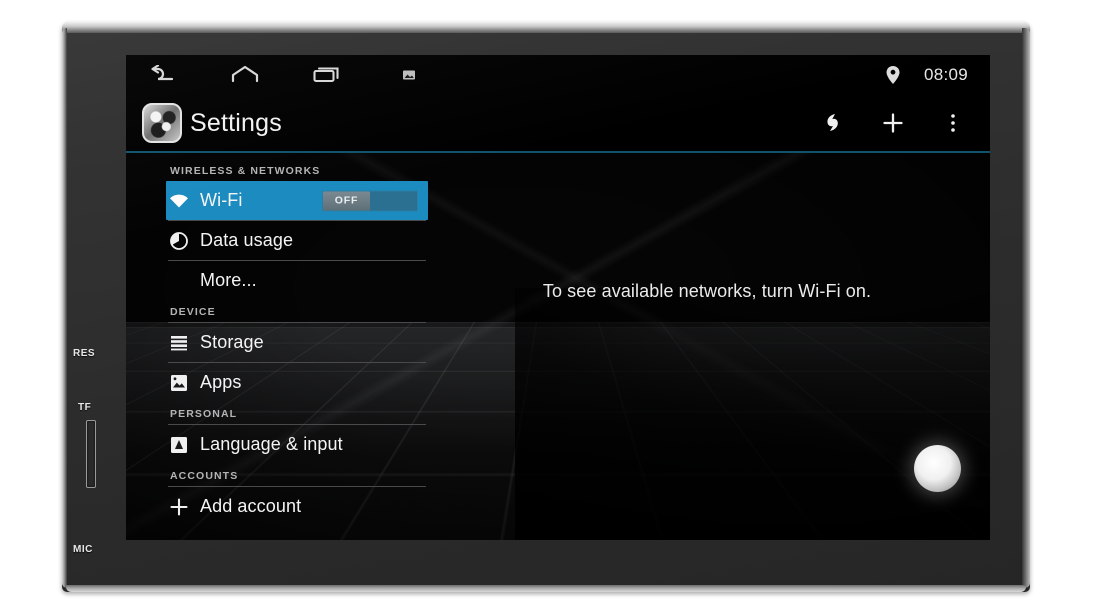 This screenshot has height=615, width=1100. I want to click on sidebar-item-language-input: Language & input, so click(277, 444).